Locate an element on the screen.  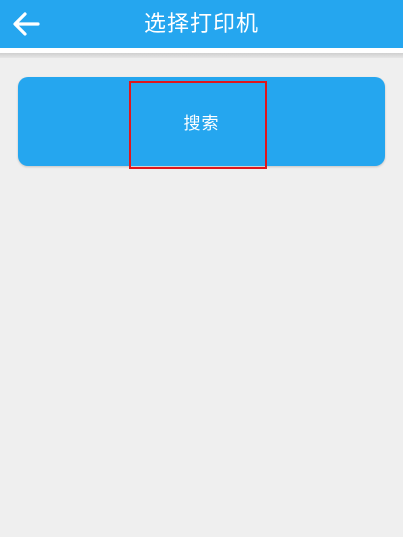
page-title: 选择打印机 is located at coordinates (201, 24).